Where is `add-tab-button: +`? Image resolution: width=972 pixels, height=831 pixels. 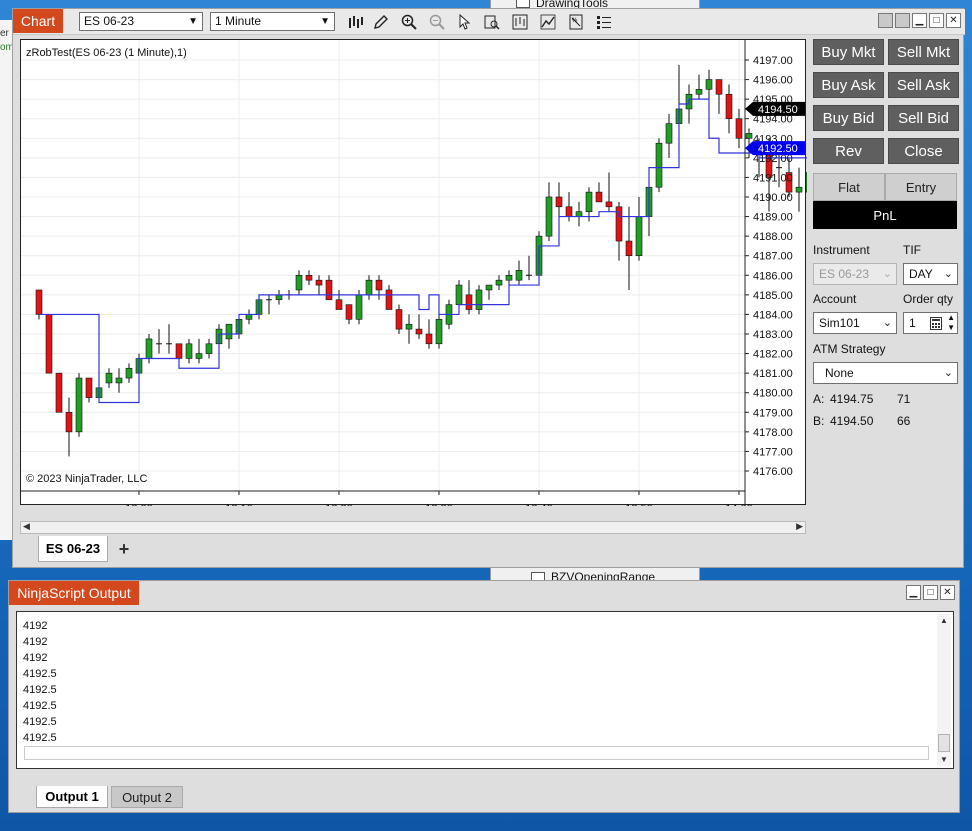 add-tab-button: + is located at coordinates (124, 549).